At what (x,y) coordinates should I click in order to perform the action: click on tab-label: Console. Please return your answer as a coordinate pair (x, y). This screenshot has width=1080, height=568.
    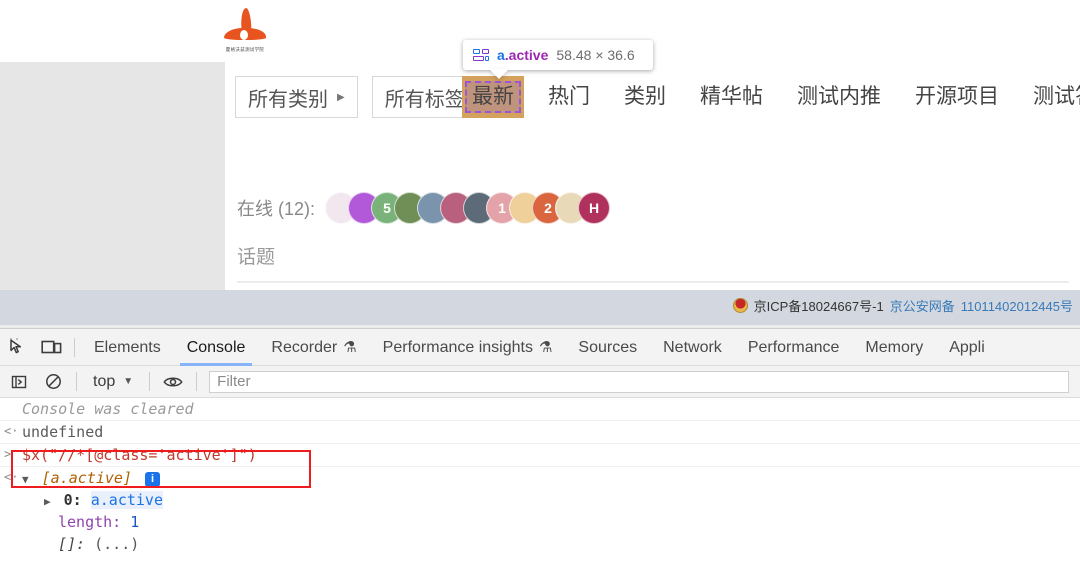
    Looking at the image, I should click on (216, 347).